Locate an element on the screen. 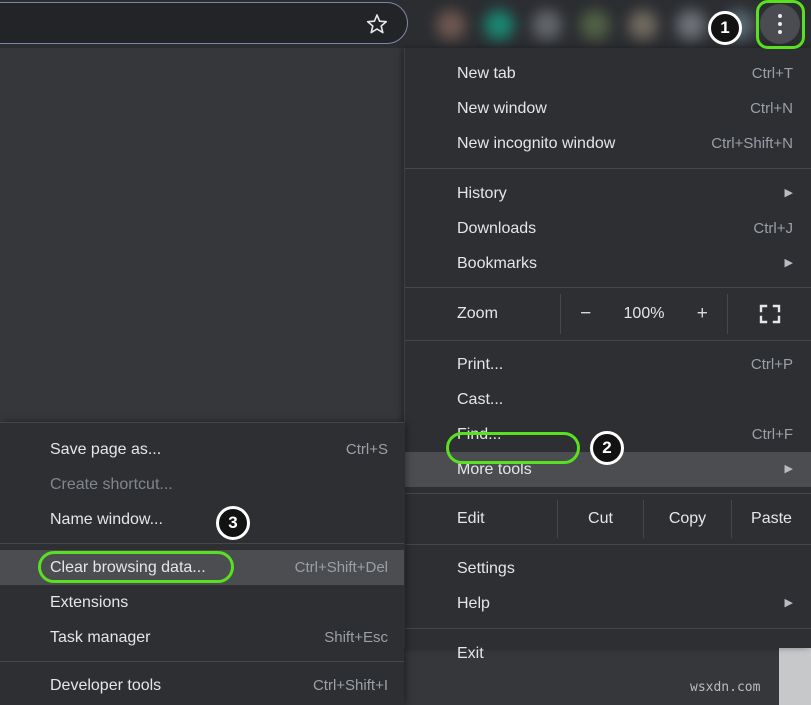 Image resolution: width=811 pixels, height=705 pixels. address-bar is located at coordinates (204, 23).